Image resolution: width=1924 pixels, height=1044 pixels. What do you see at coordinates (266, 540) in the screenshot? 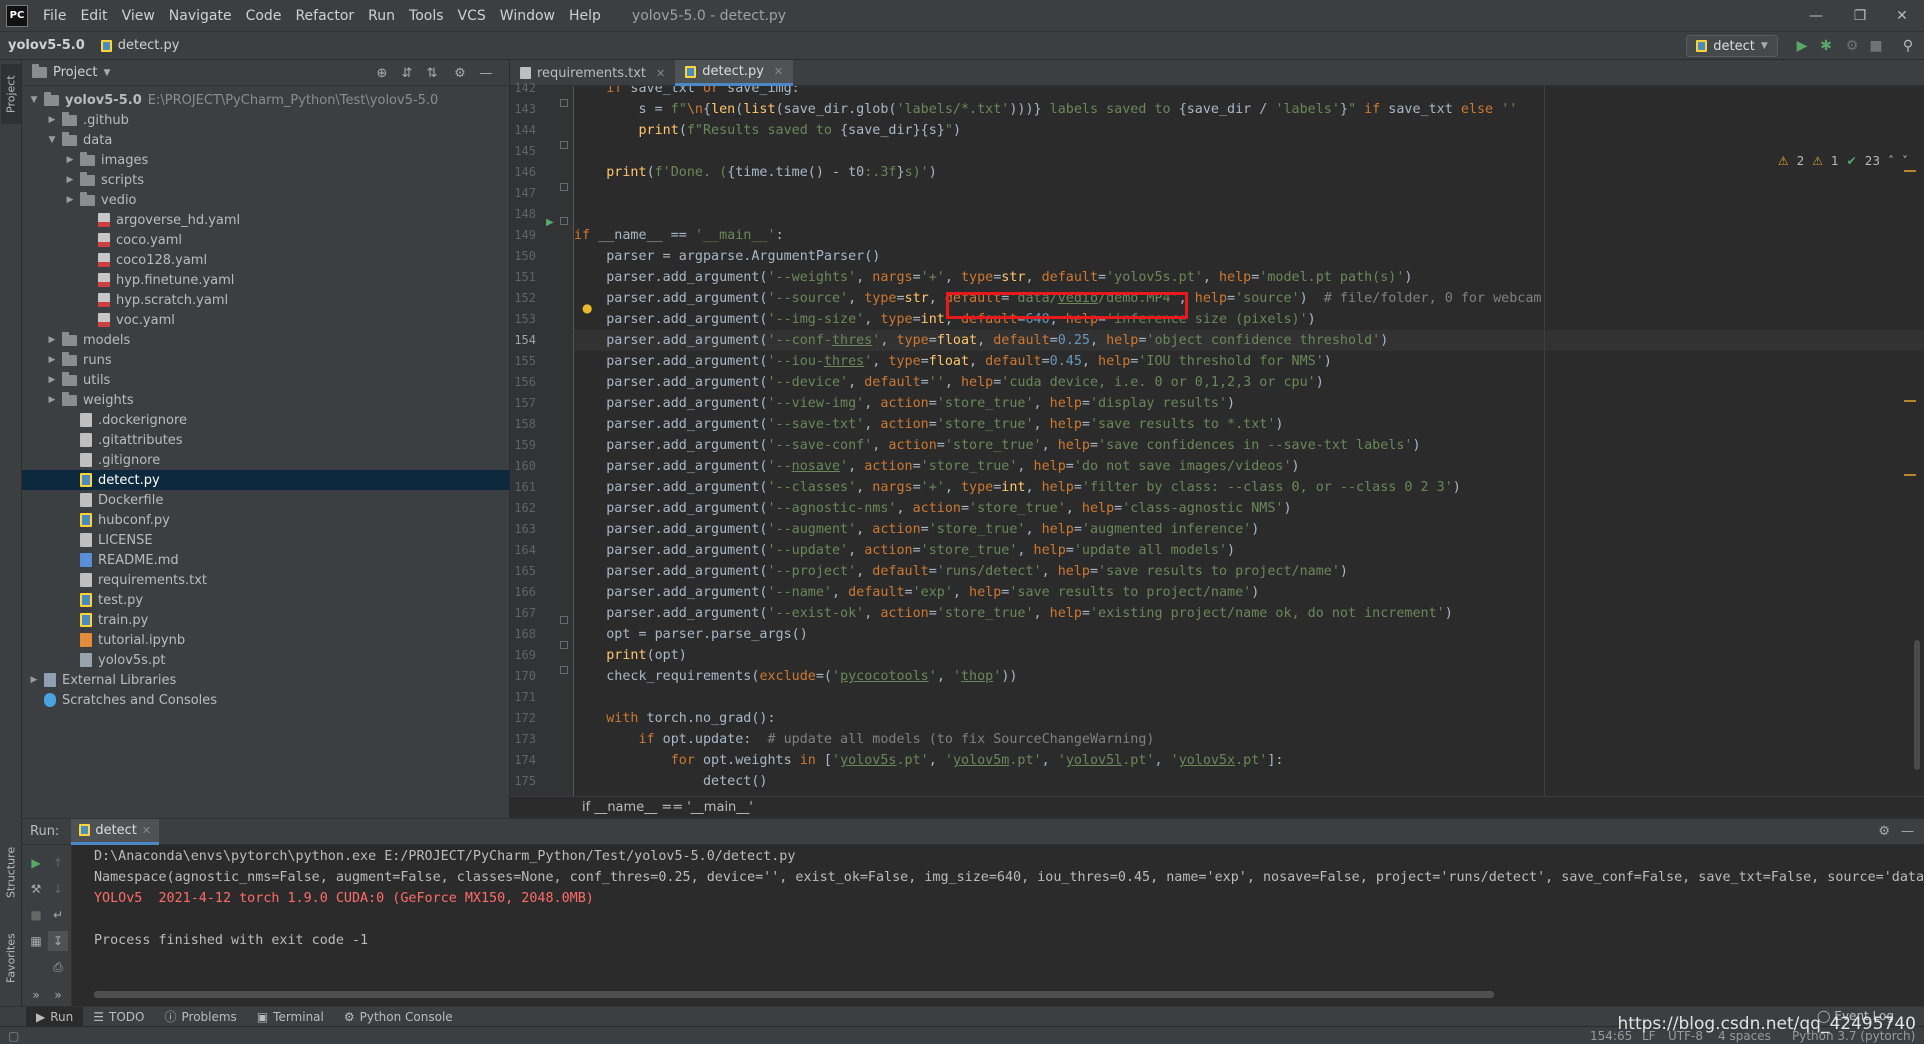
I see `tree-item: LICENSE` at bounding box center [266, 540].